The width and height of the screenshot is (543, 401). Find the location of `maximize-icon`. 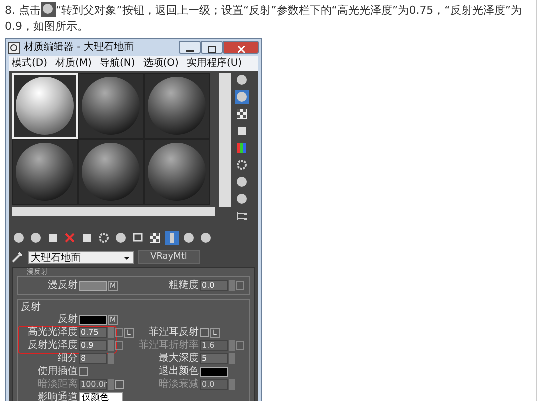

maximize-icon is located at coordinates (212, 50).